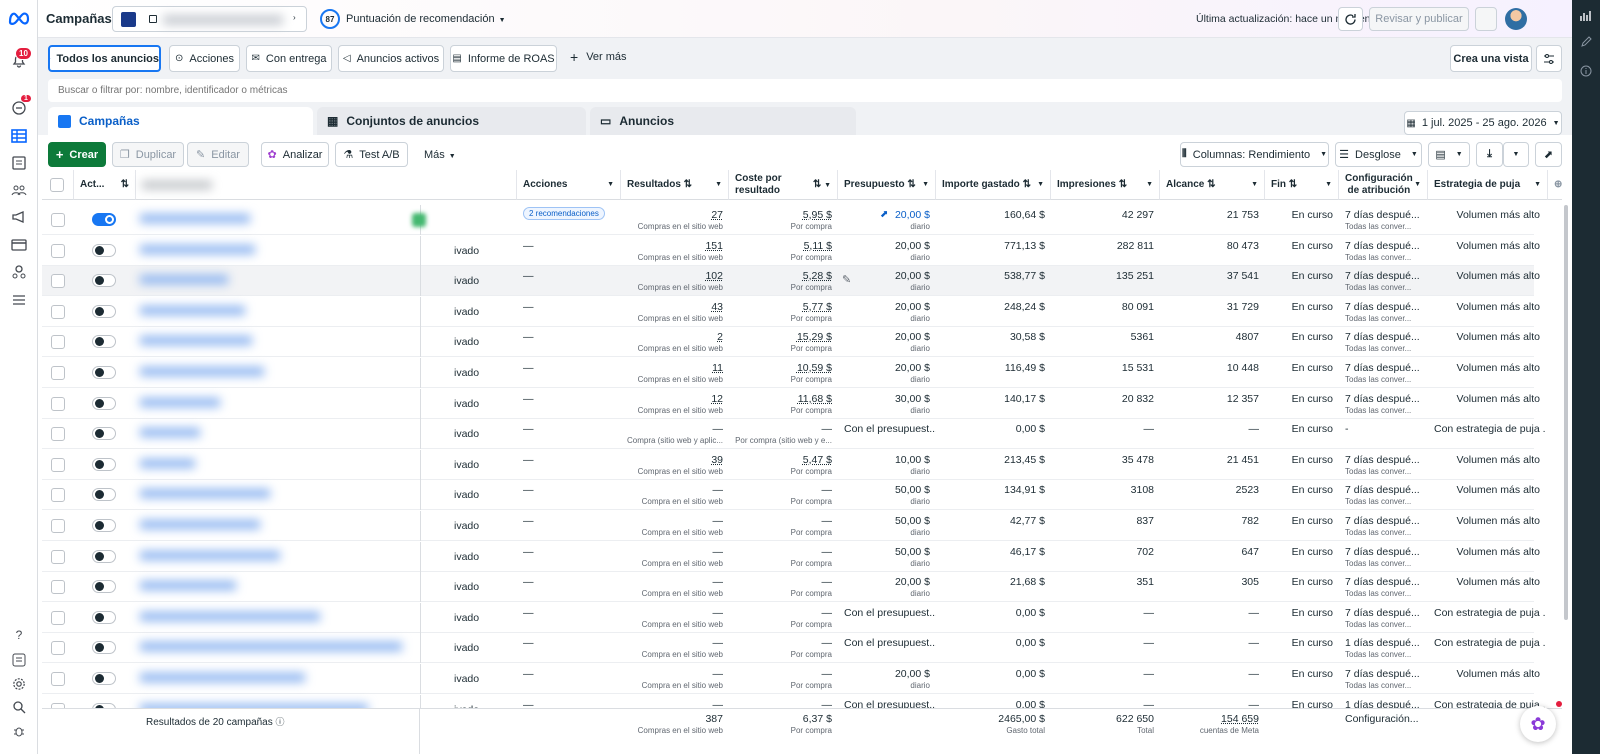  I want to click on opportunity-score-label: Puntuación de recomendación, so click(426, 19).